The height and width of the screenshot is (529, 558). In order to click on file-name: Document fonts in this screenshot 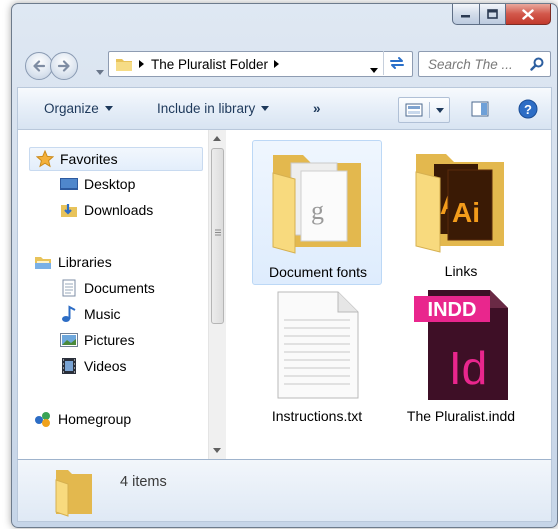, I will do `click(318, 272)`.